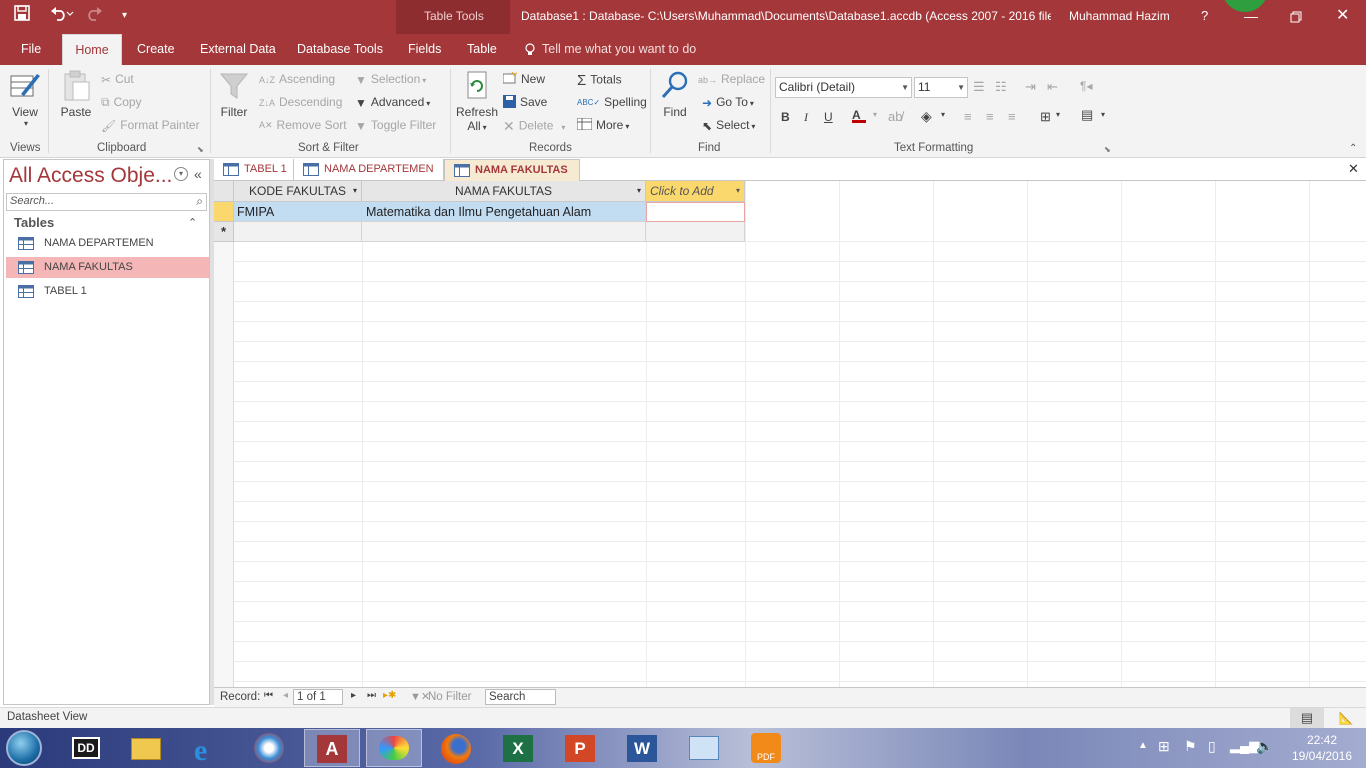  I want to click on action-center-flag-icon: ⚑, so click(1190, 746).